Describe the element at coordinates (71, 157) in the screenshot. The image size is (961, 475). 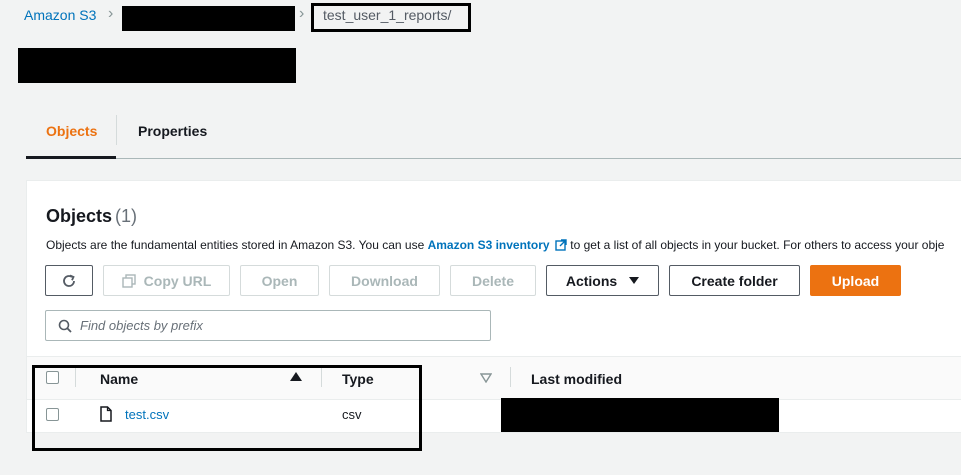
I see `tab-active-indicator` at that location.